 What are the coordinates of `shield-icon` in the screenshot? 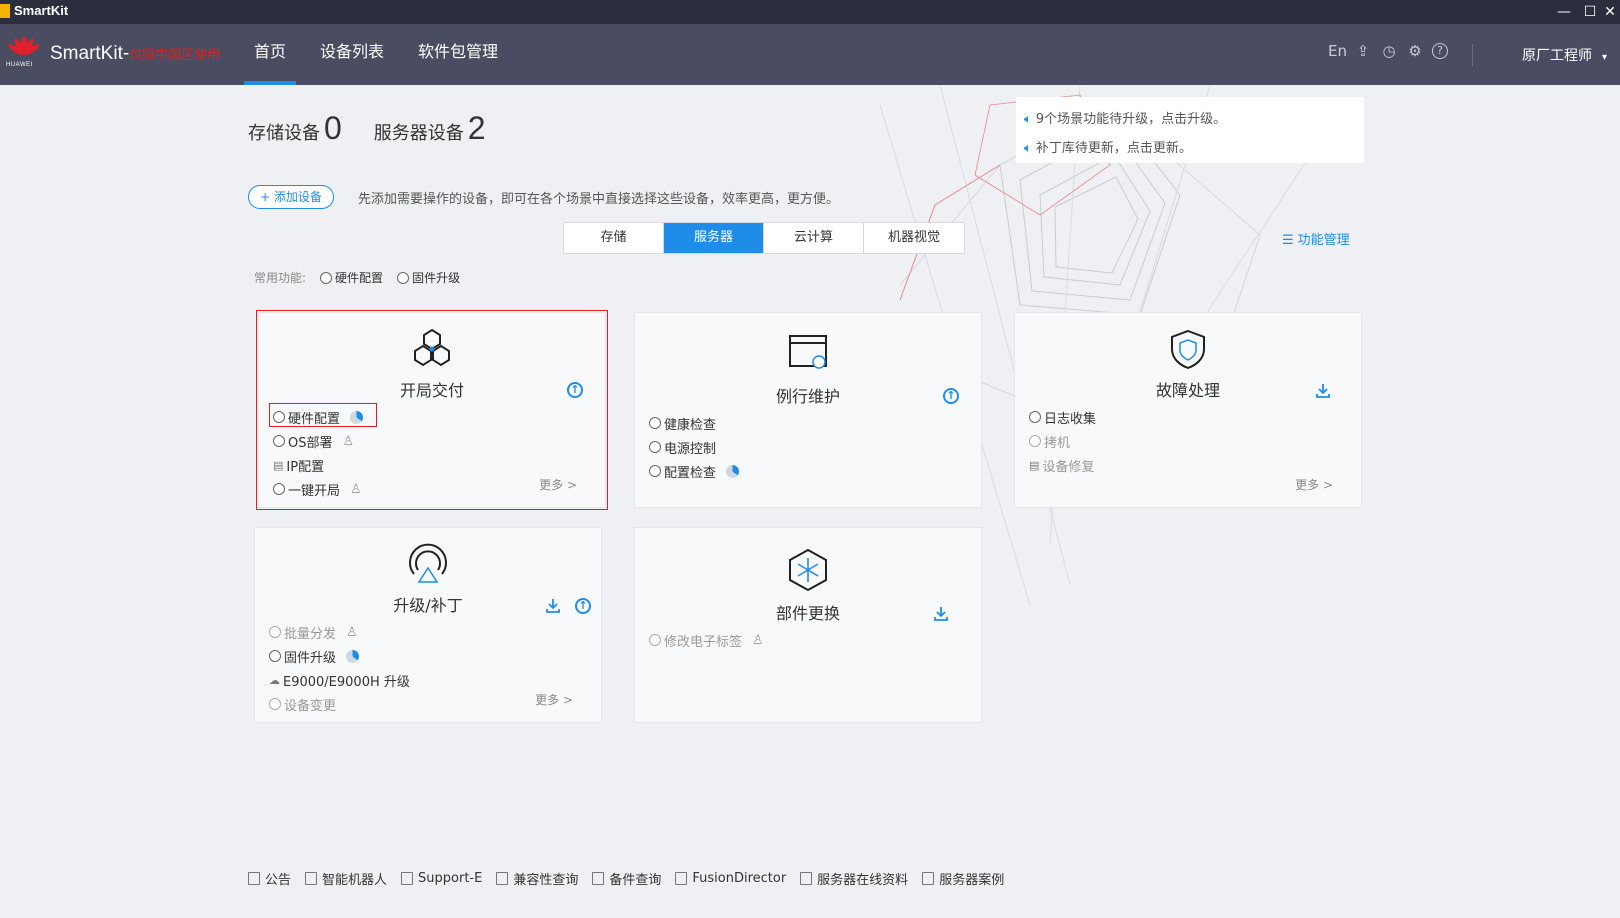 It's located at (1188, 349).